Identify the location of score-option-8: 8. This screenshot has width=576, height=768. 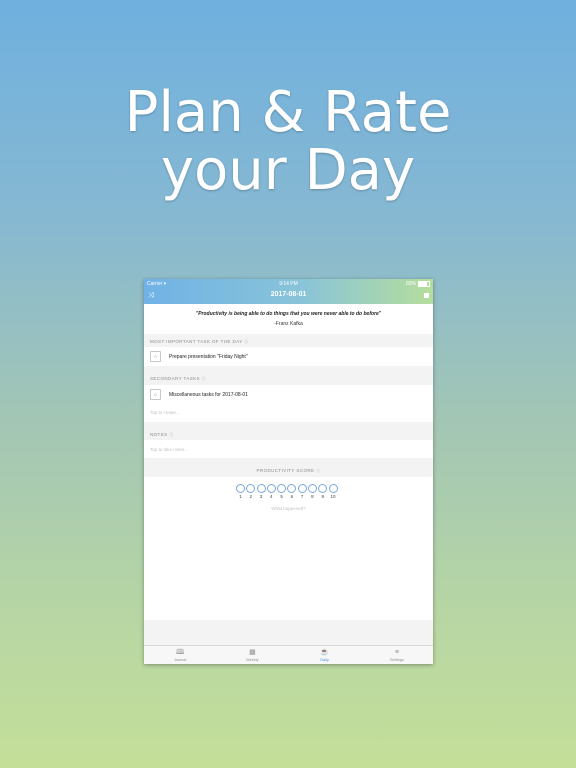
(312, 491).